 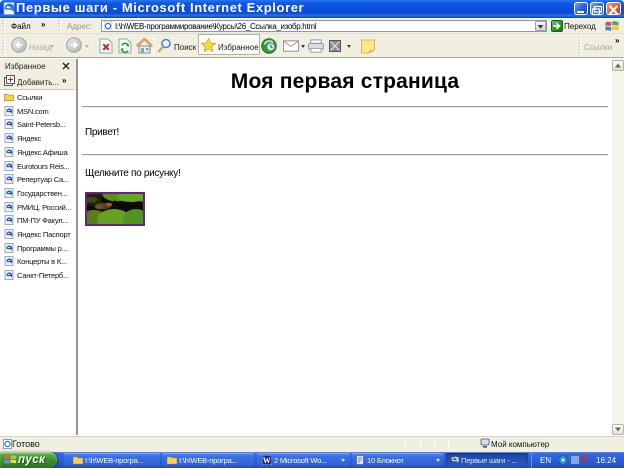 What do you see at coordinates (267, 460) in the screenshot?
I see `svg-text: W` at bounding box center [267, 460].